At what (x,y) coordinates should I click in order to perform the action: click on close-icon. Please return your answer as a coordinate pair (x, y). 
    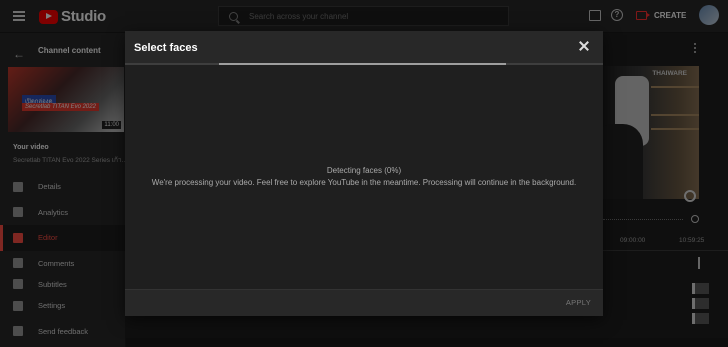
    Looking at the image, I should click on (584, 46).